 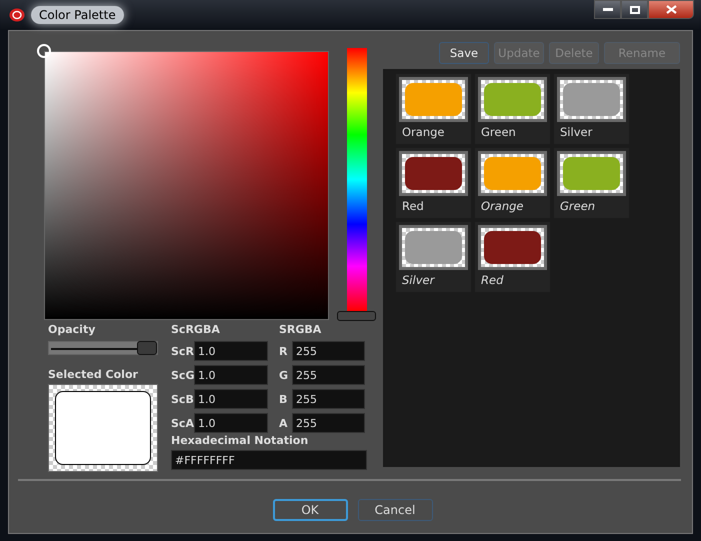 What do you see at coordinates (284, 375) in the screenshot?
I see `field-label: G` at bounding box center [284, 375].